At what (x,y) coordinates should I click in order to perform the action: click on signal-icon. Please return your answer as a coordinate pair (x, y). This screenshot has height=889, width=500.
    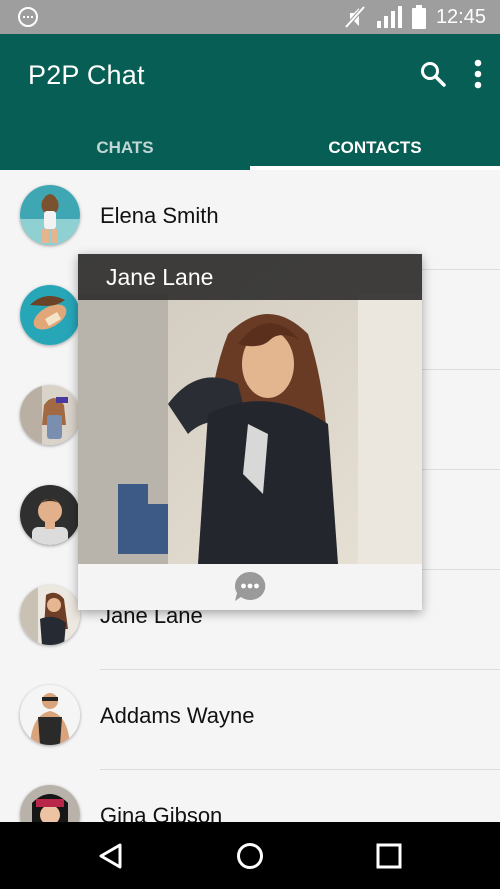
    Looking at the image, I should click on (389, 17).